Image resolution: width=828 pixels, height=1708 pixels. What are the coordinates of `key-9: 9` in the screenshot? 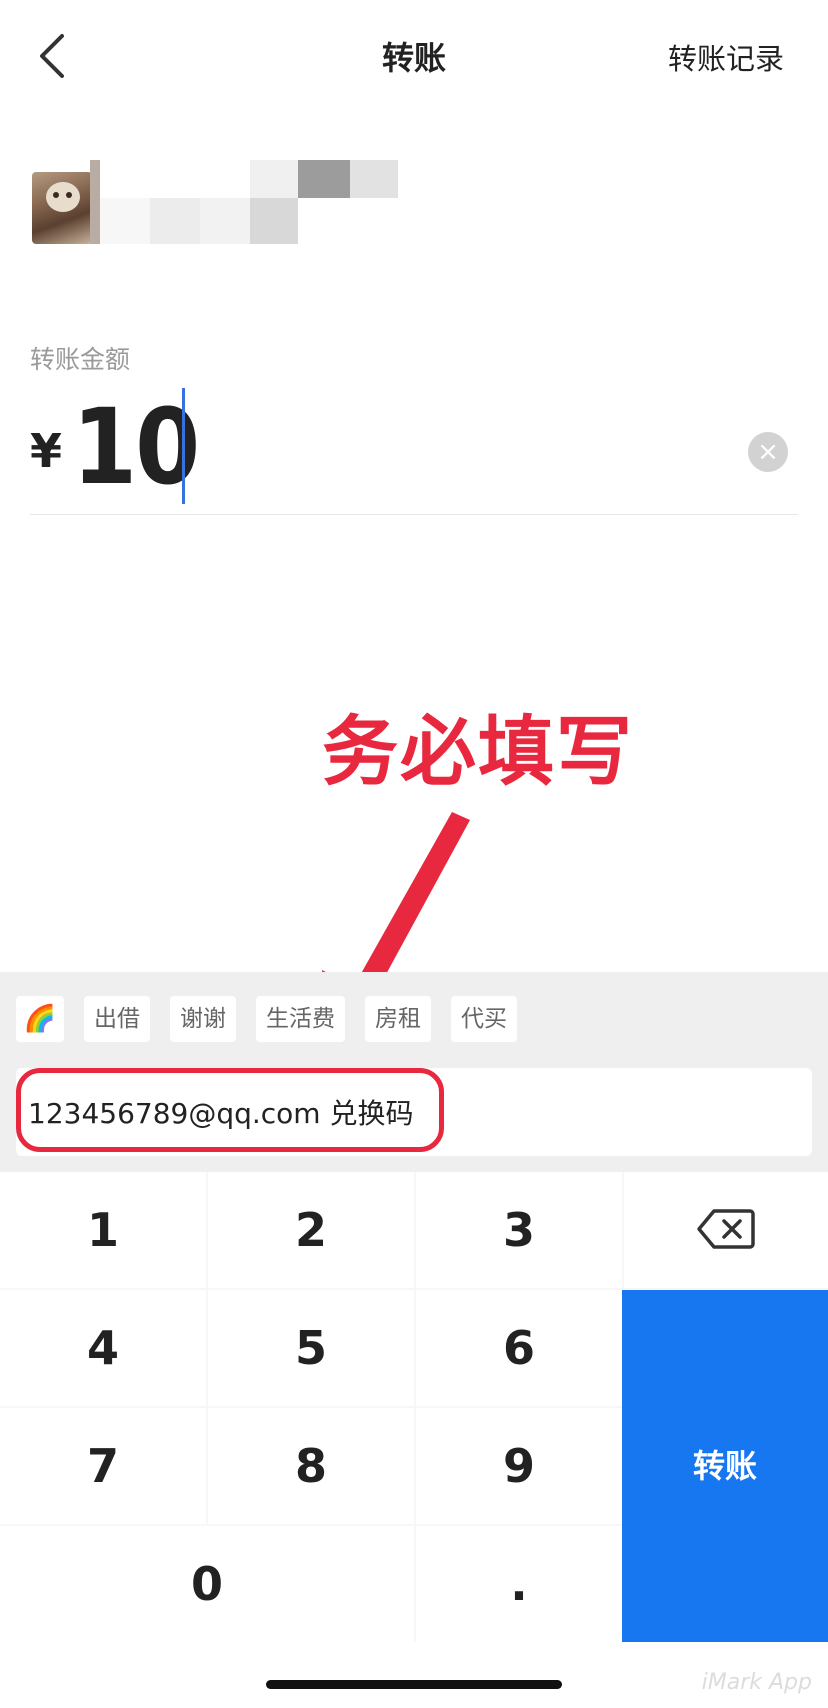 It's located at (519, 1466).